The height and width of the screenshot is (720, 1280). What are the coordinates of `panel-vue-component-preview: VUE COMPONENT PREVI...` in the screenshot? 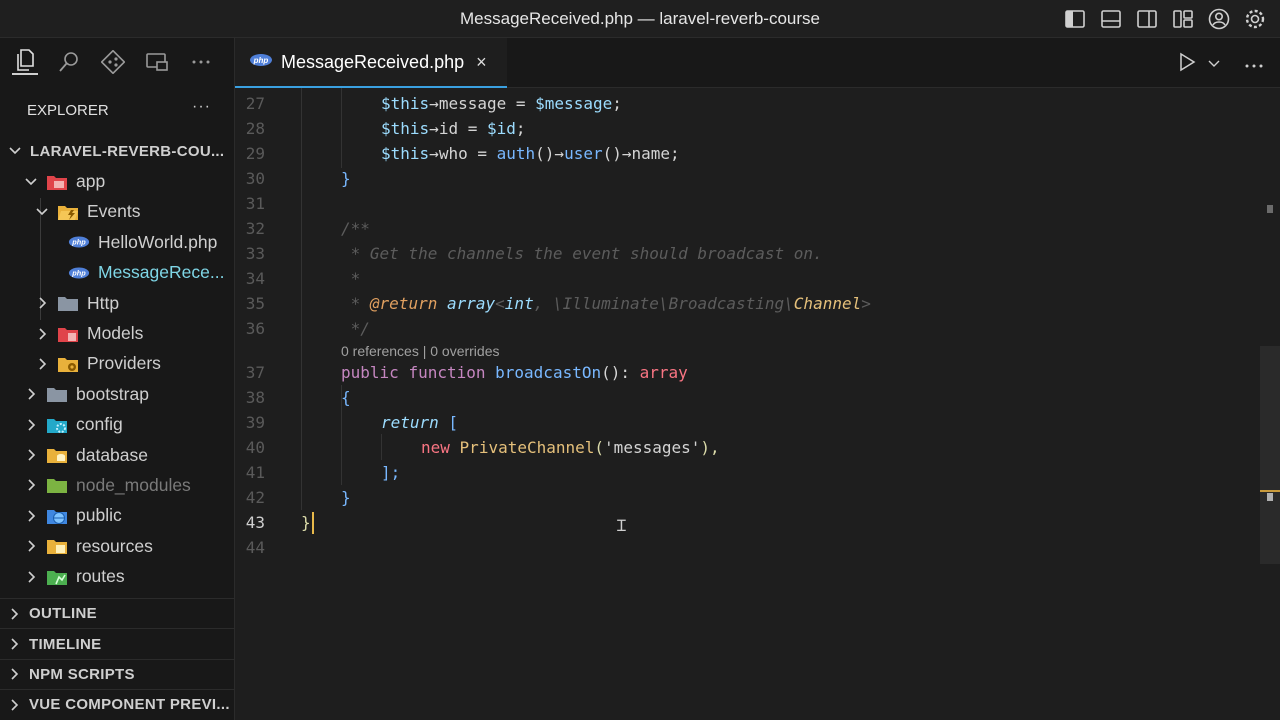 It's located at (117, 705).